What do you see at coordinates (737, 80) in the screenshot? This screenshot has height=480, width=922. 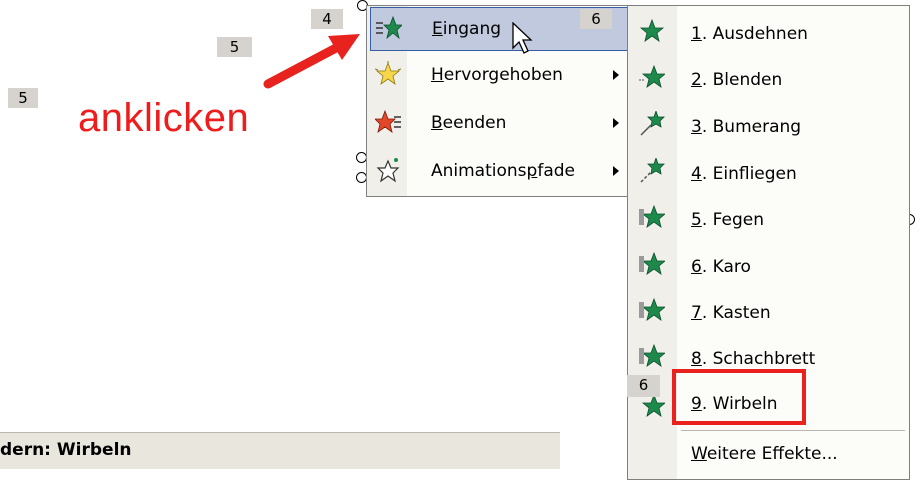 I see `effect-label: 2. Blenden` at bounding box center [737, 80].